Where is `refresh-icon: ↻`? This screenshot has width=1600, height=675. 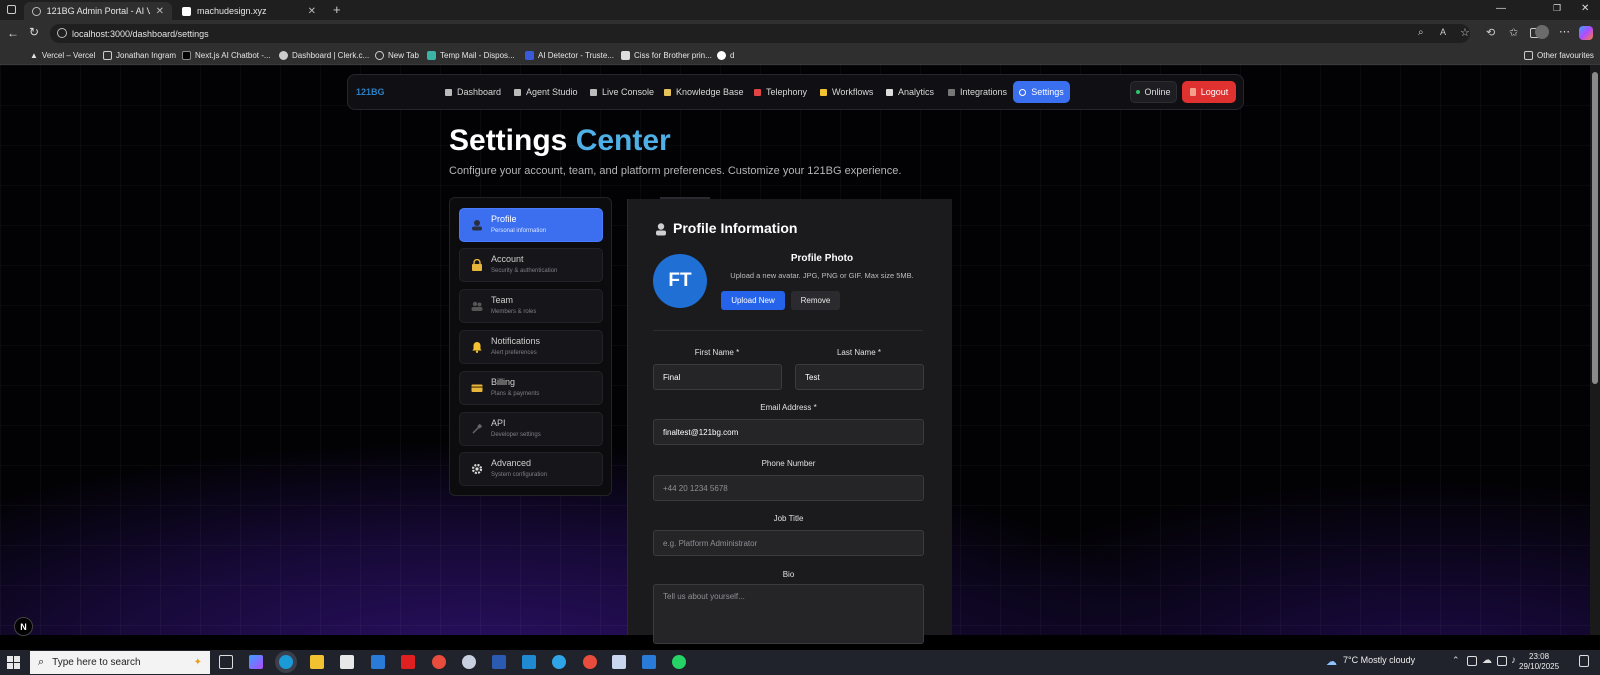
refresh-icon: ↻ is located at coordinates (34, 32).